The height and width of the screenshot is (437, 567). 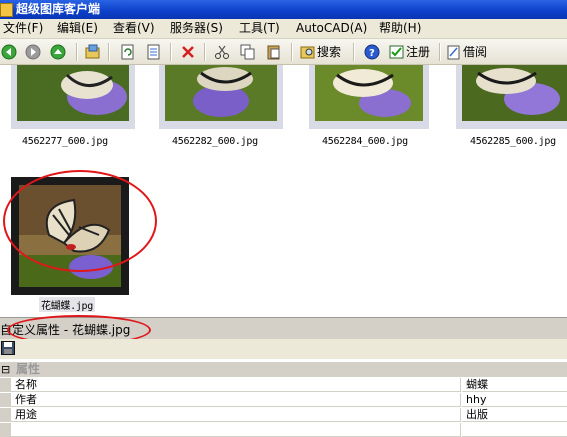 What do you see at coordinates (476, 399) in the screenshot?
I see `property-value: hhy` at bounding box center [476, 399].